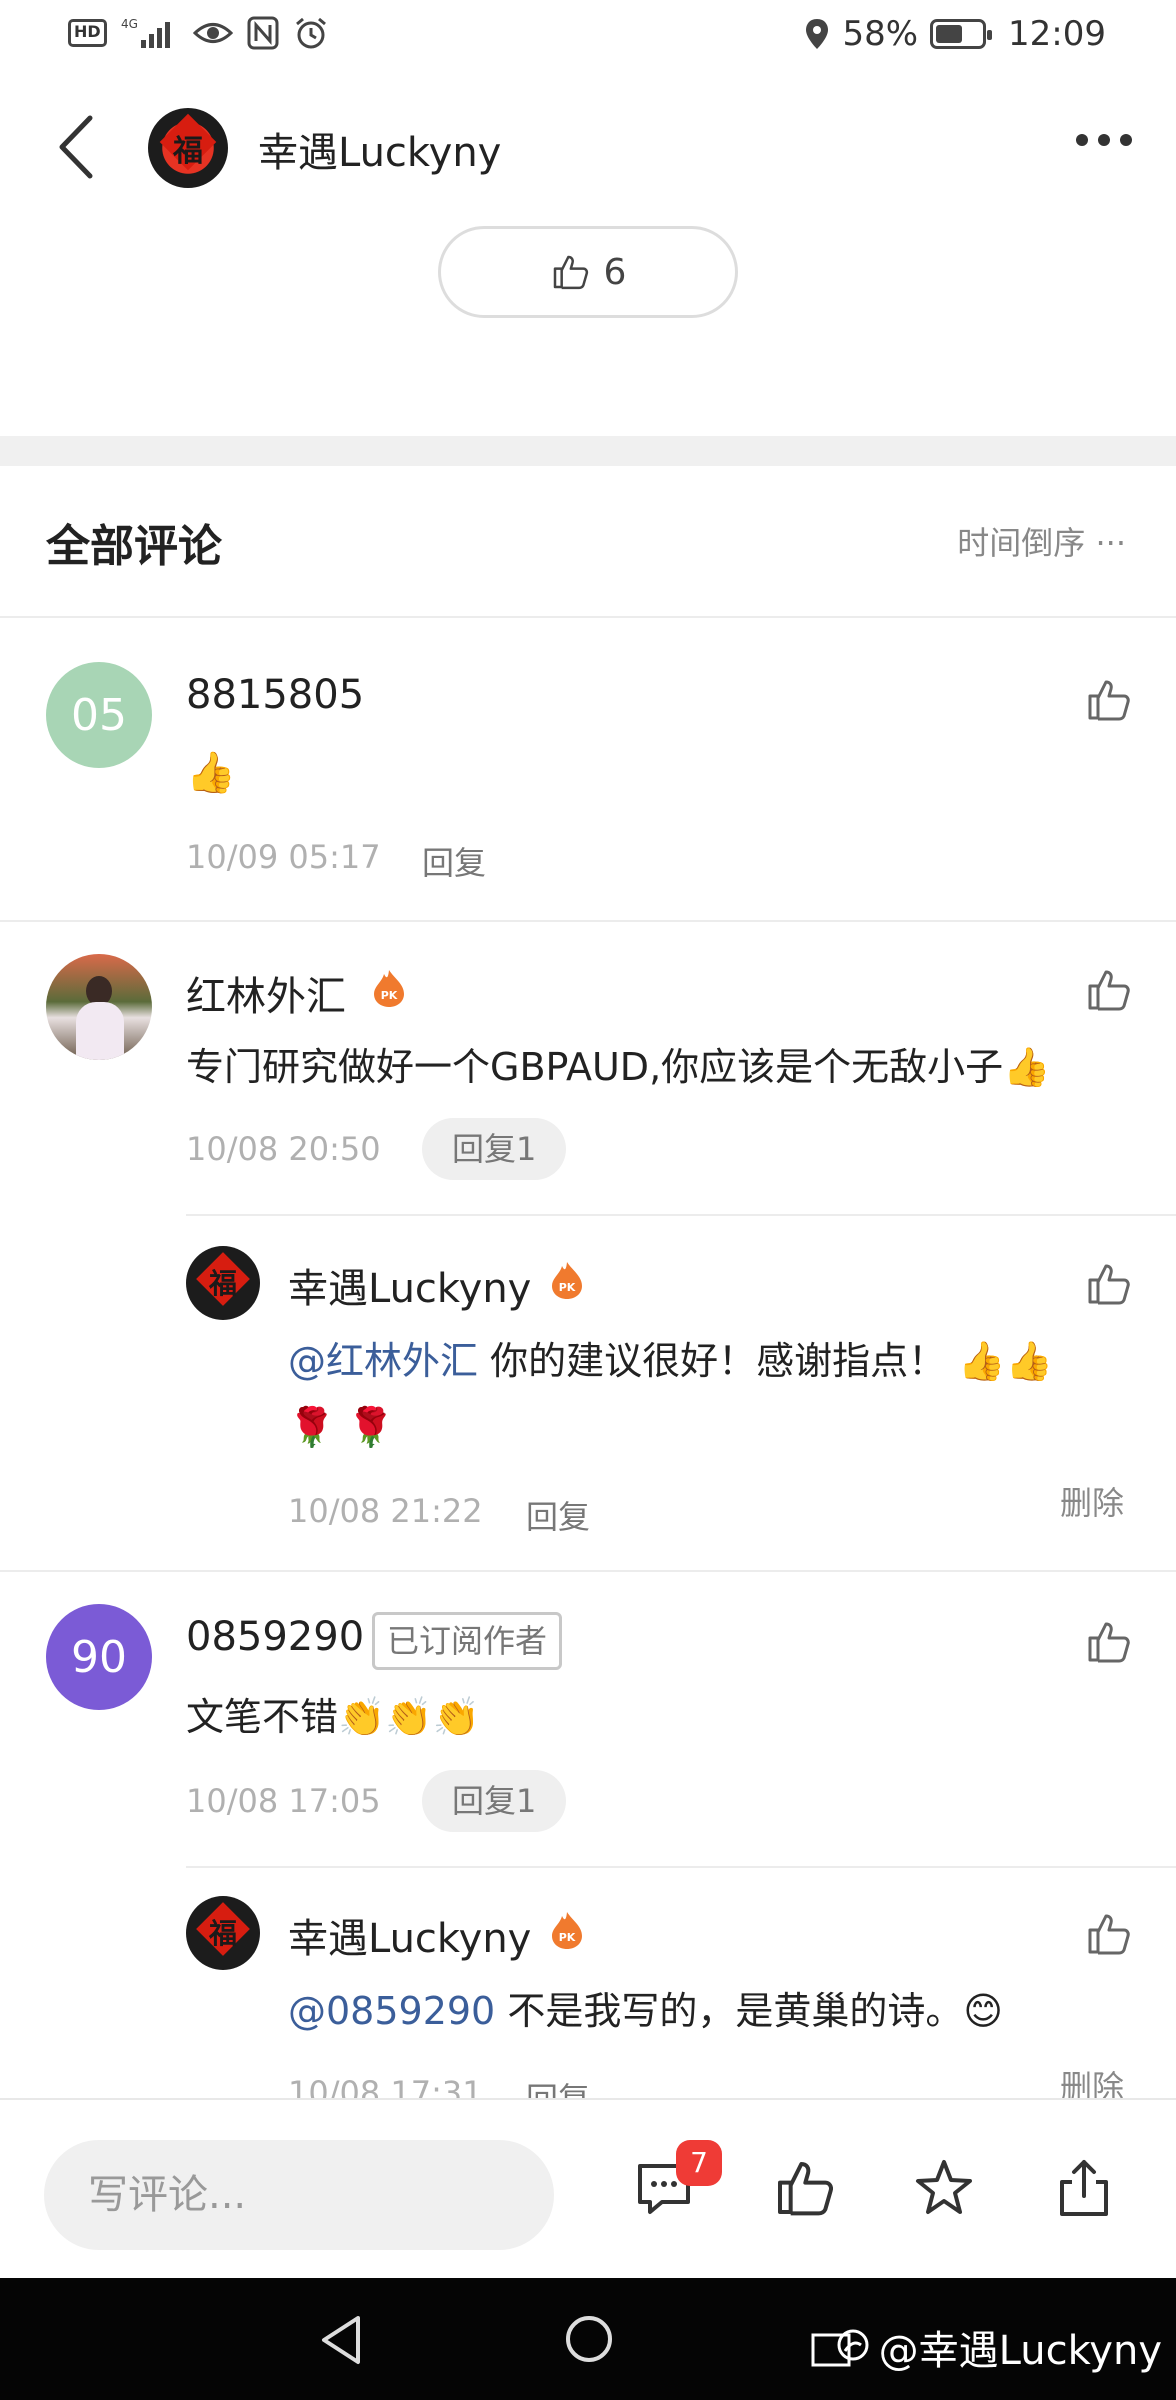 The height and width of the screenshot is (2400, 1176). Describe the element at coordinates (385, 1511) in the screenshot. I see `reply-time: 10/08 21:22` at that location.